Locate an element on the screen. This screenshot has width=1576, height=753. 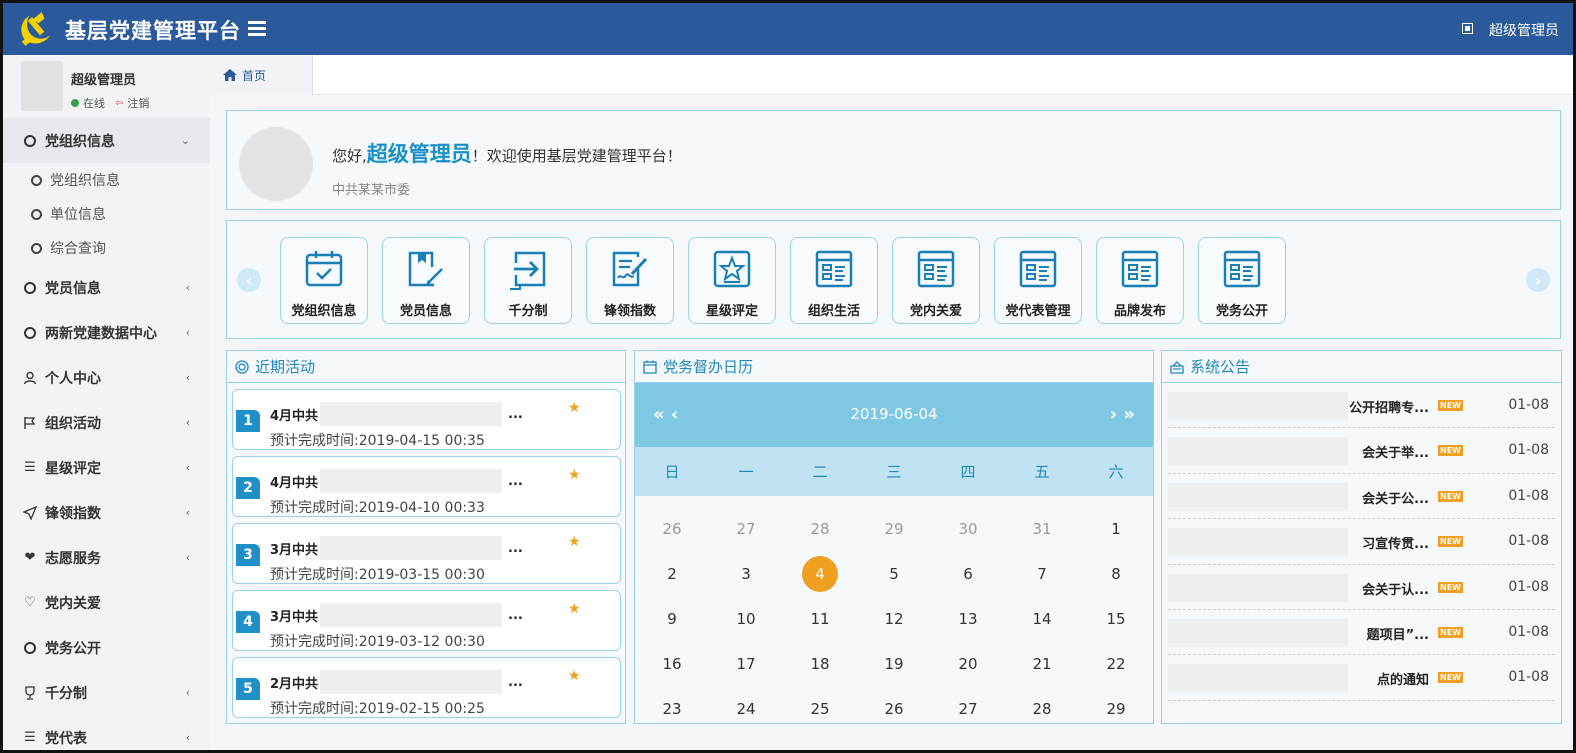
sidebar-item-index: 锋领指数 ‹ is located at coordinates (106, 512).